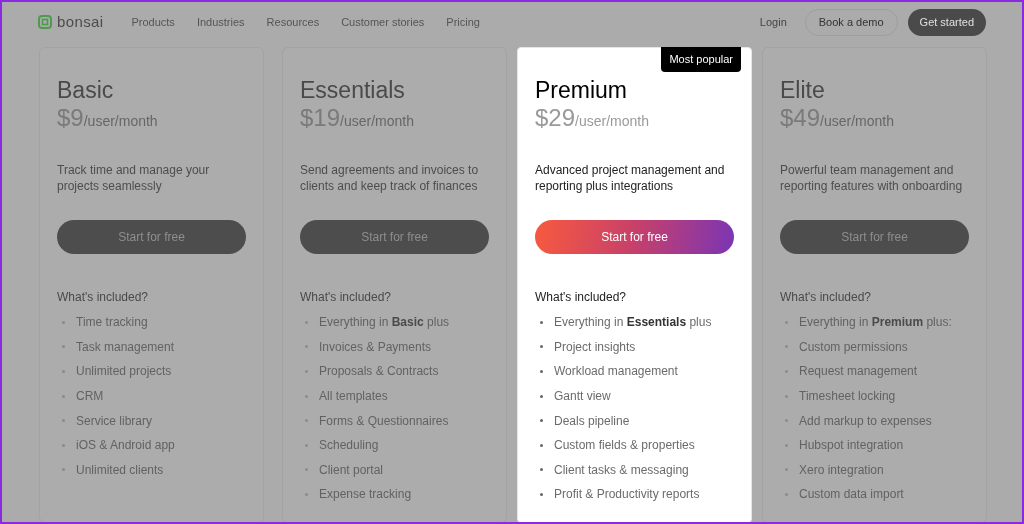  What do you see at coordinates (390, 178) in the screenshot?
I see `plan-description: Send agreements and invoices to clients and keep track of finances` at bounding box center [390, 178].